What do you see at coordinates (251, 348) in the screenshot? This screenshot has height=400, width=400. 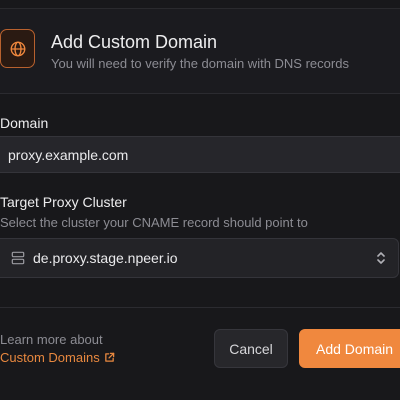 I see `cancel-button: Cancel` at bounding box center [251, 348].